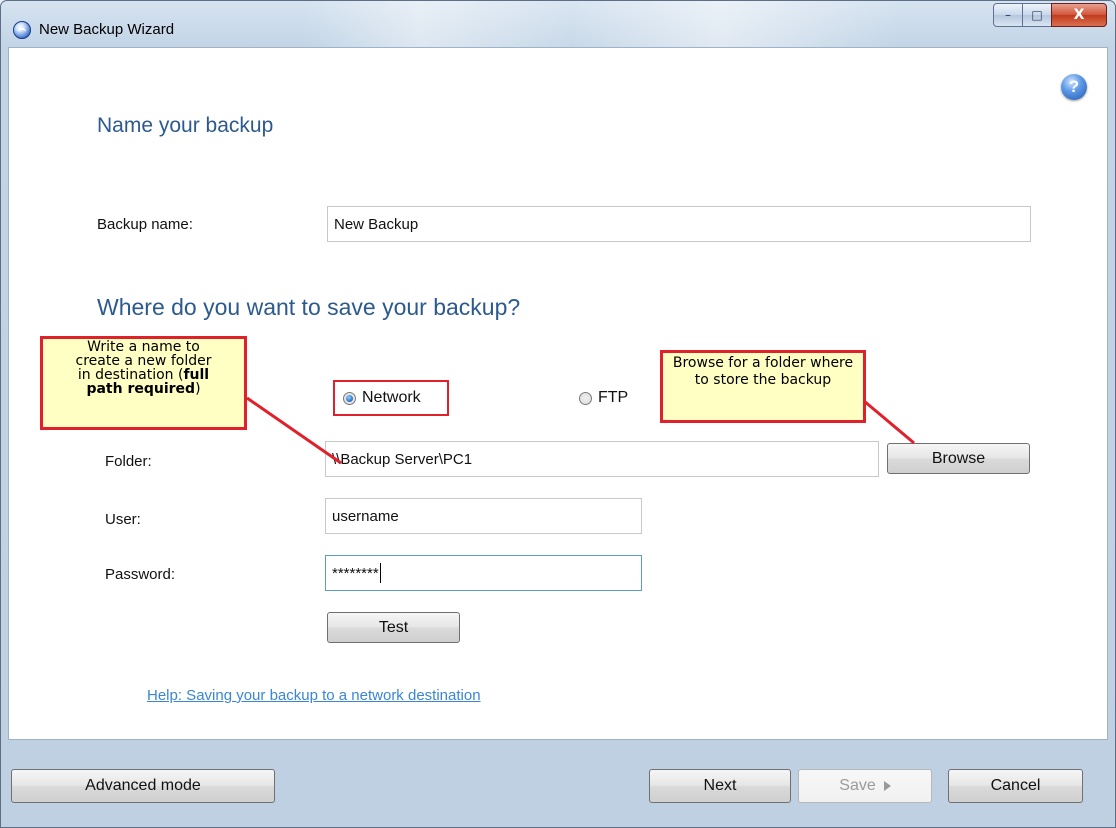 This screenshot has width=1116, height=828. I want to click on close-button: X, so click(1079, 15).